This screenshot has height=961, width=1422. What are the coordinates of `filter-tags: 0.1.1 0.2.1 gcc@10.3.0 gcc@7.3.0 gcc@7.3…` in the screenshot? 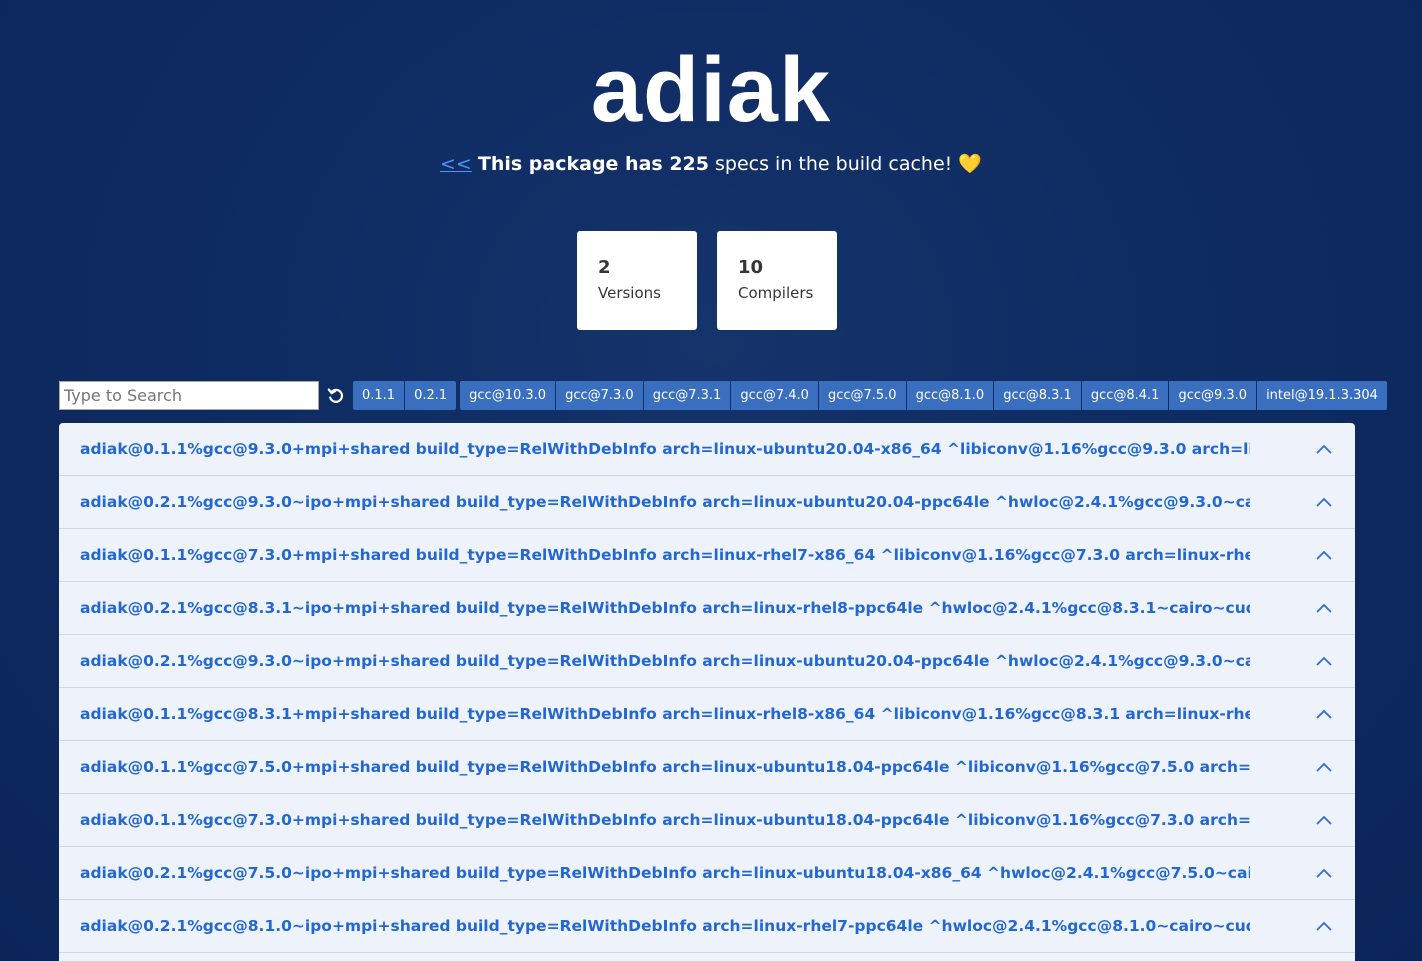 It's located at (872, 395).